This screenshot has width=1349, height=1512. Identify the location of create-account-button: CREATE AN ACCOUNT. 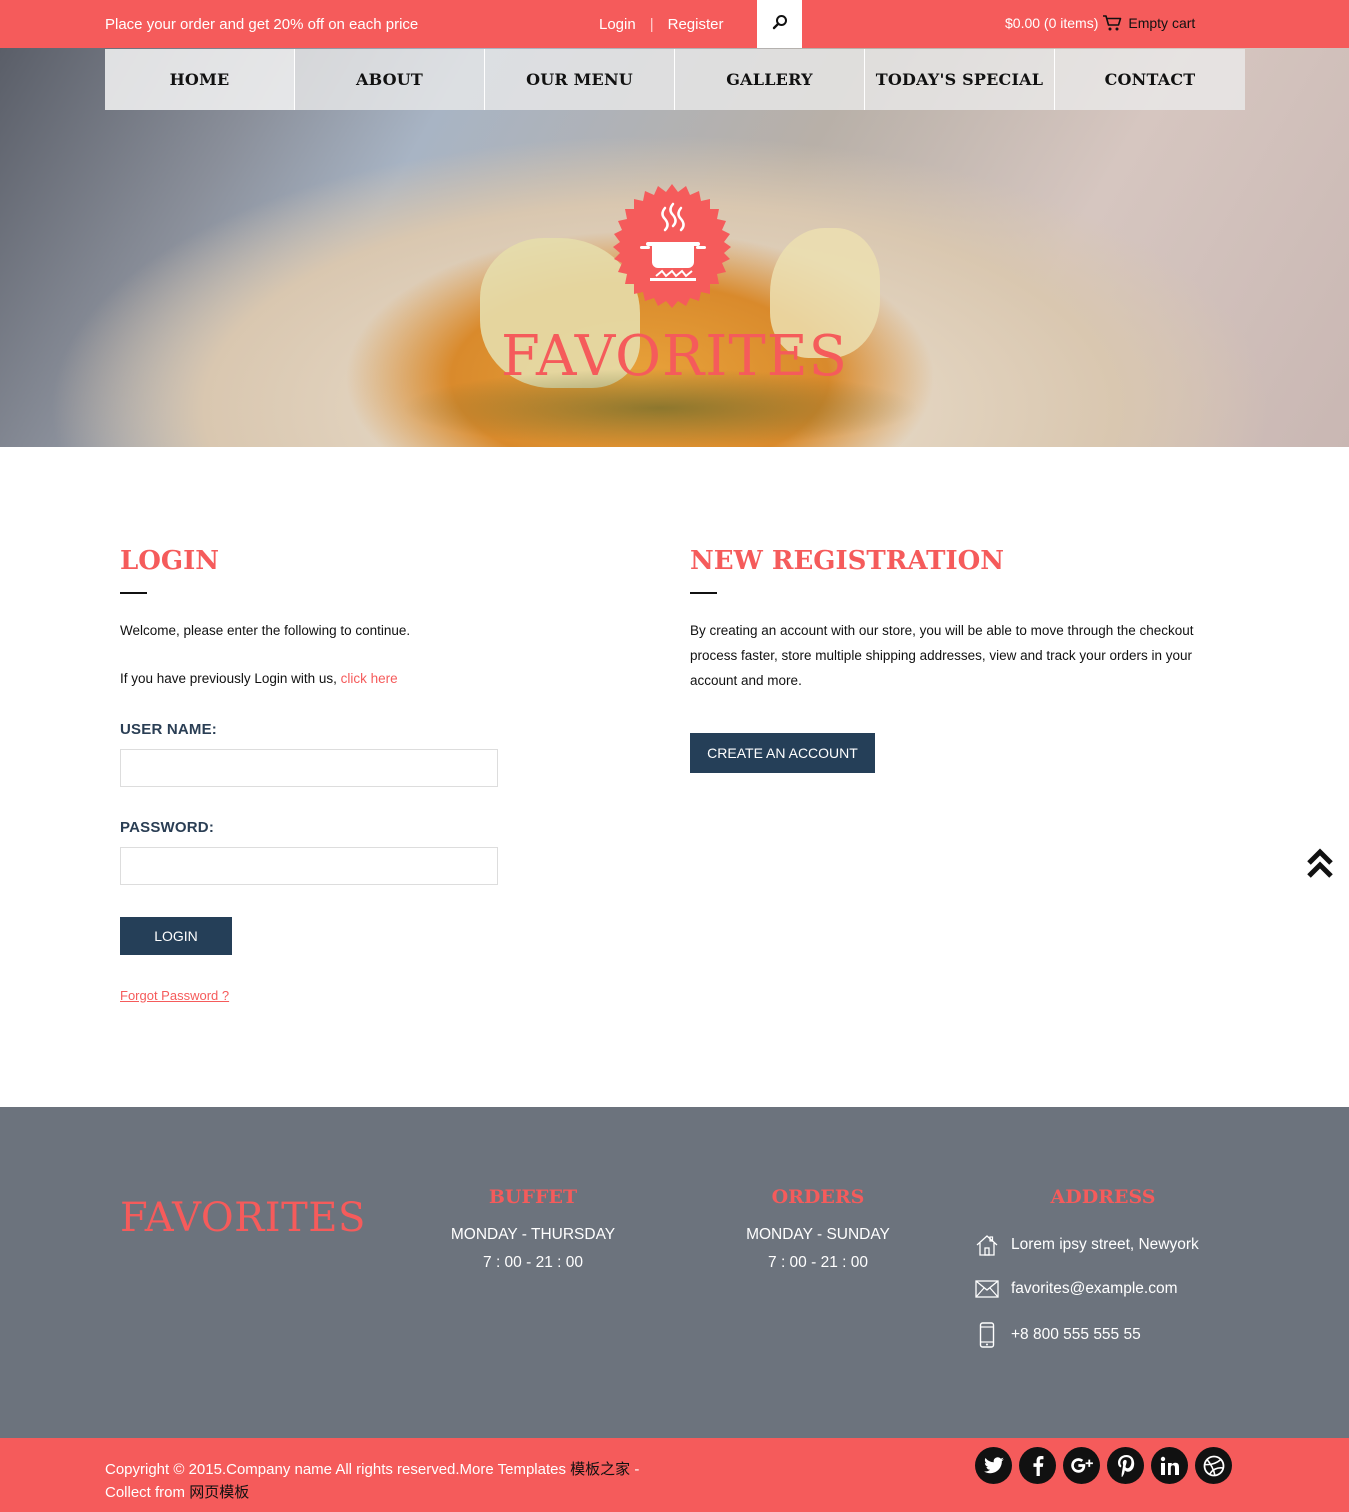
(782, 753).